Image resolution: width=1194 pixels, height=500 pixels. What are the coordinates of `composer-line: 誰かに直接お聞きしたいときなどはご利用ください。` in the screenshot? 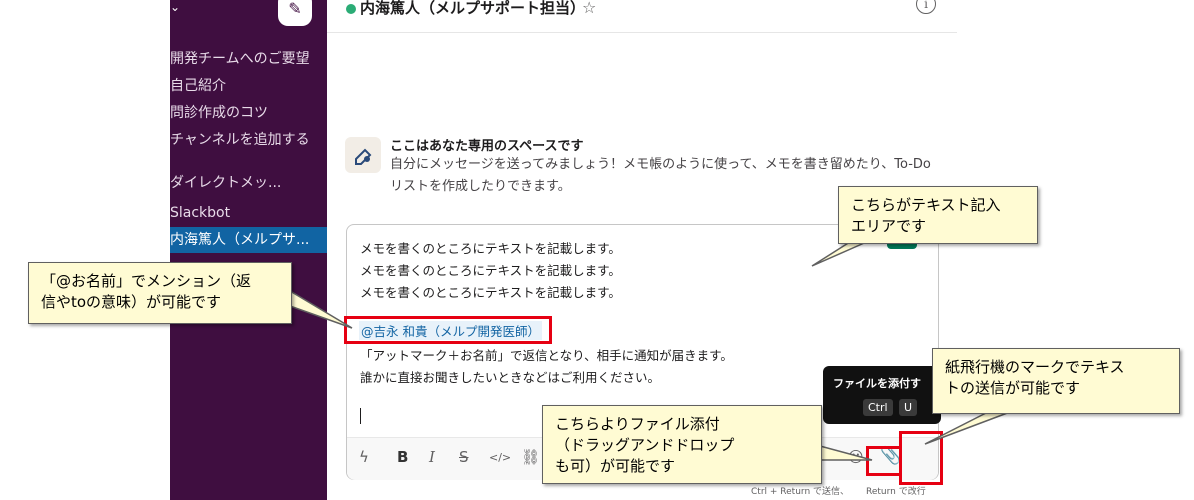 It's located at (510, 377).